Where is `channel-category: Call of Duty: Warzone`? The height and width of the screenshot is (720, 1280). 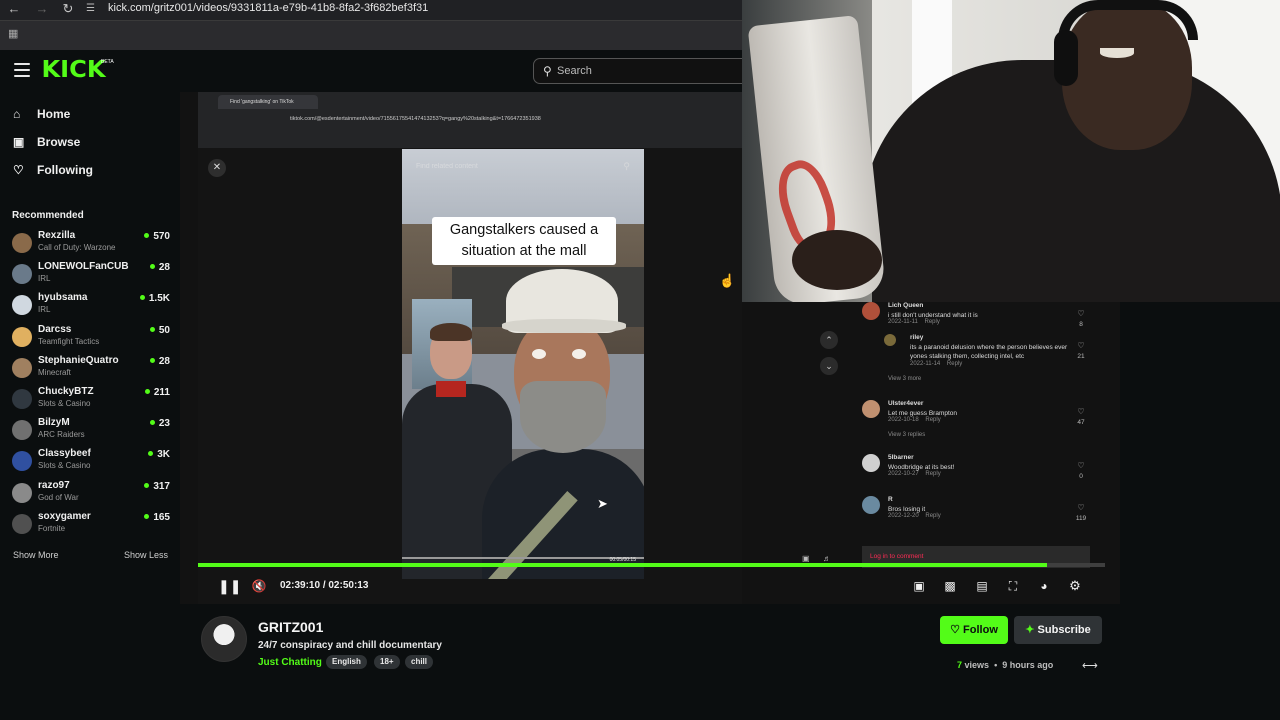
channel-category: Call of Duty: Warzone is located at coordinates (77, 247).